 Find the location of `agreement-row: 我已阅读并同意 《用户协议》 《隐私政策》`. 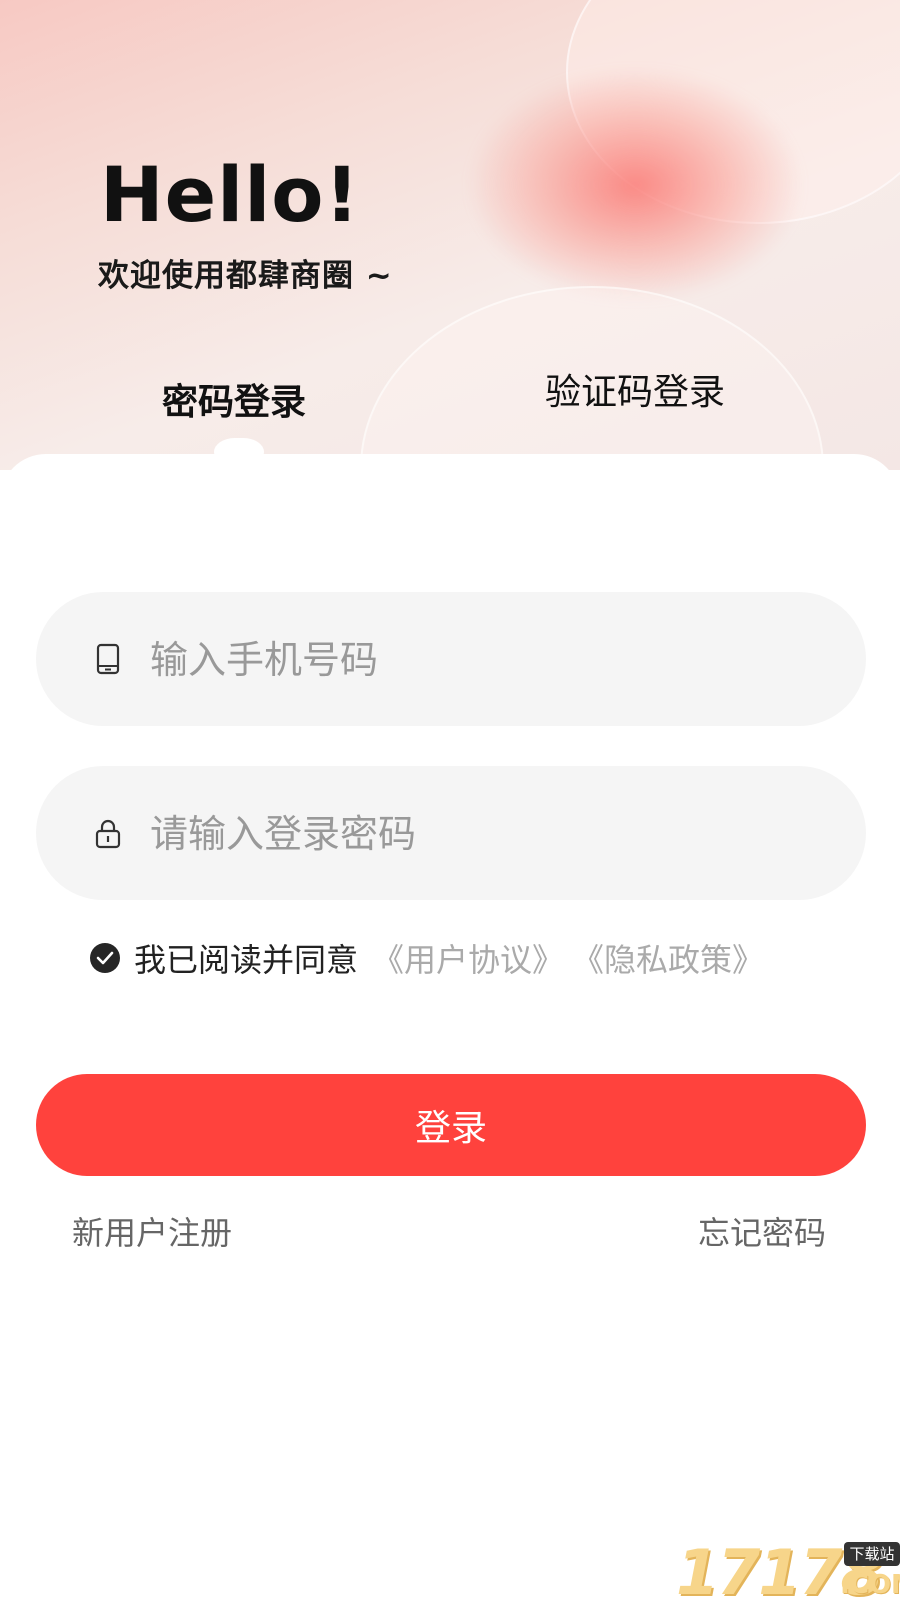

agreement-row: 我已阅读并同意 《用户协议》 《隐私政策》 is located at coordinates (427, 958).